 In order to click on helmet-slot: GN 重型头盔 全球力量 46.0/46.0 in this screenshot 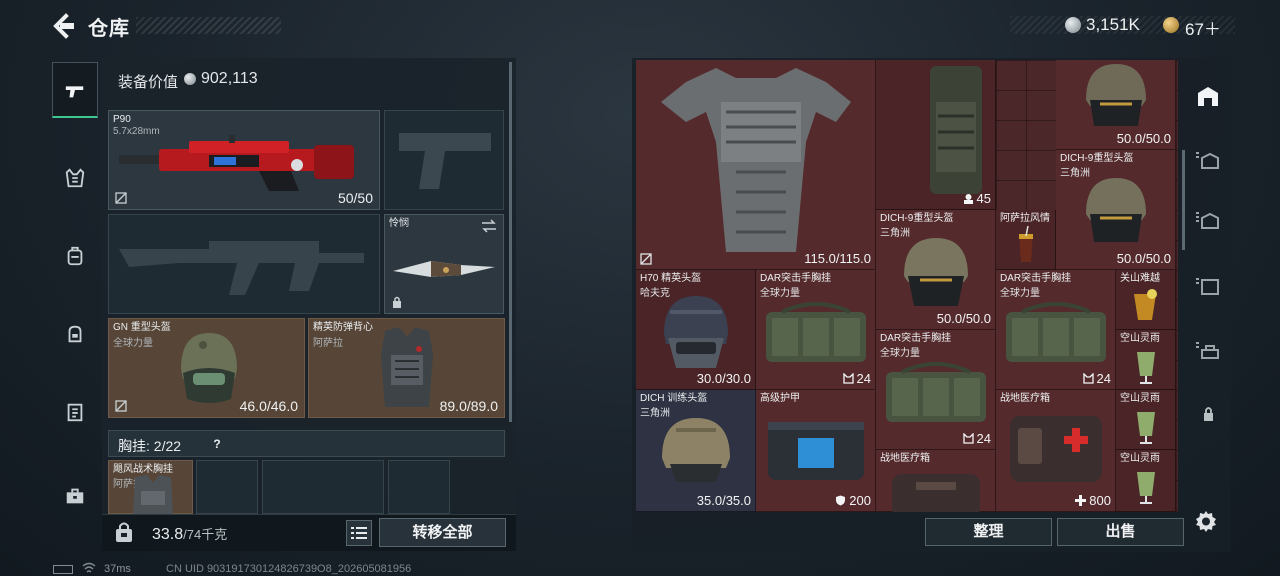, I will do `click(206, 368)`.